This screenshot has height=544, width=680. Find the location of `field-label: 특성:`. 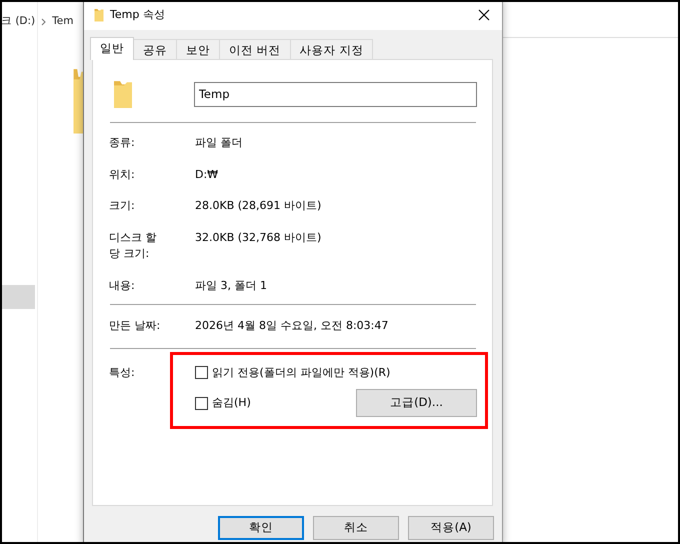

field-label: 특성: is located at coordinates (122, 372).